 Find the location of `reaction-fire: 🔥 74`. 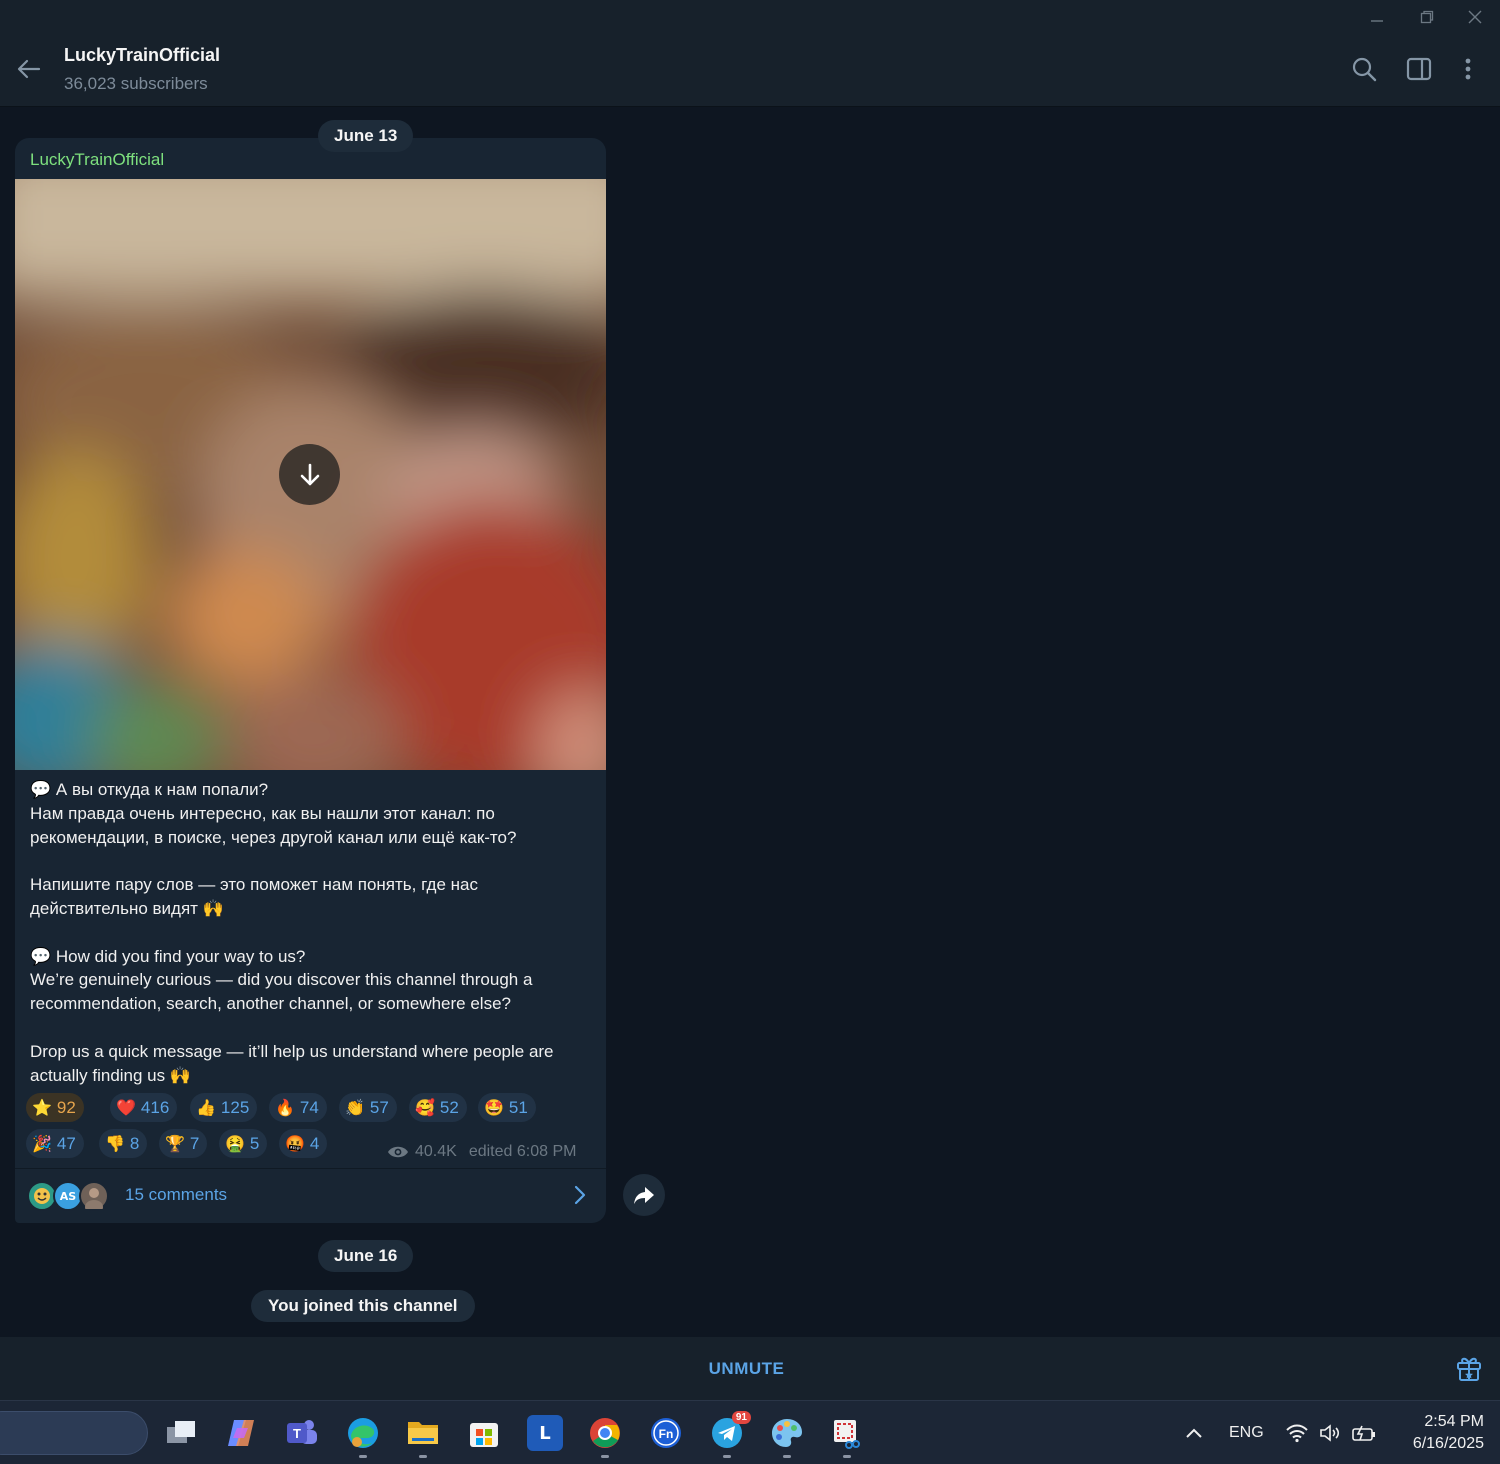

reaction-fire: 🔥 74 is located at coordinates (298, 1107).